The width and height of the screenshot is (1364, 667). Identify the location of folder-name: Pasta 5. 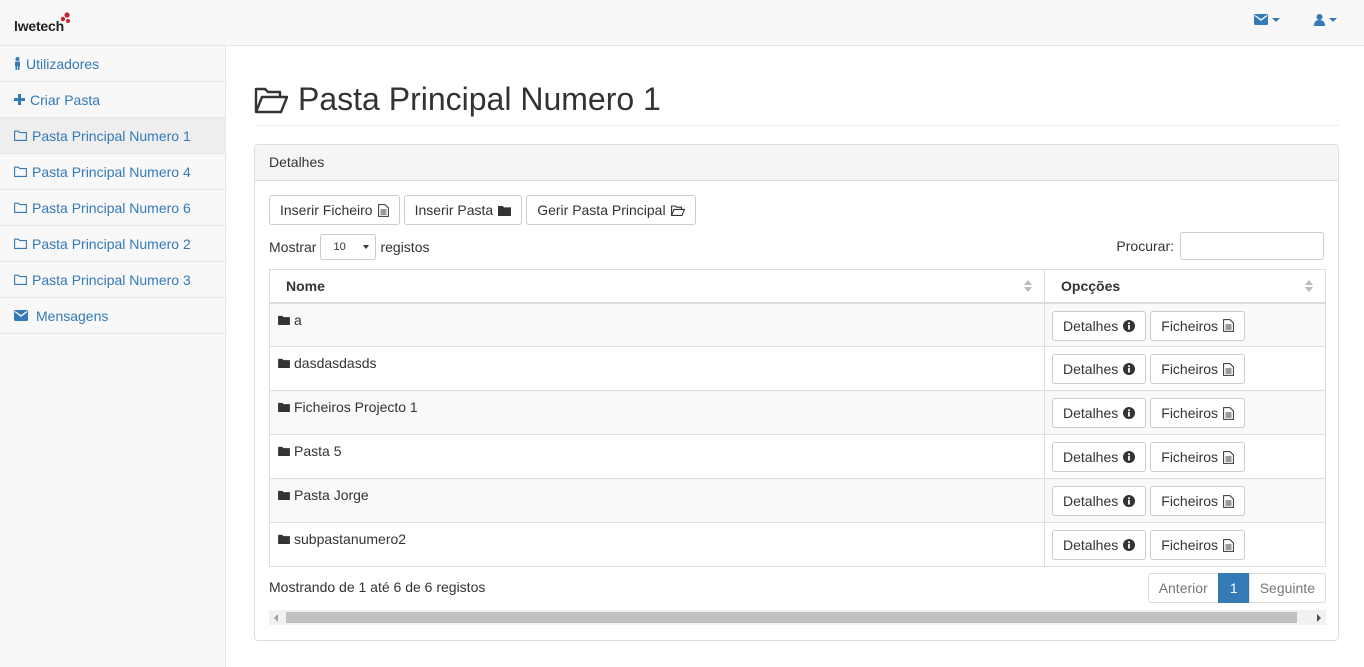
(318, 451).